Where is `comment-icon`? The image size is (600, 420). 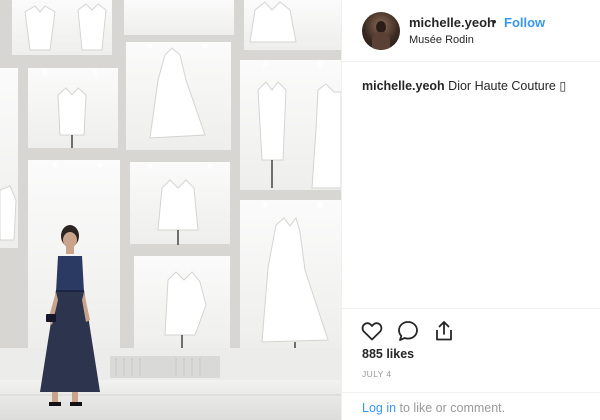 comment-icon is located at coordinates (408, 331).